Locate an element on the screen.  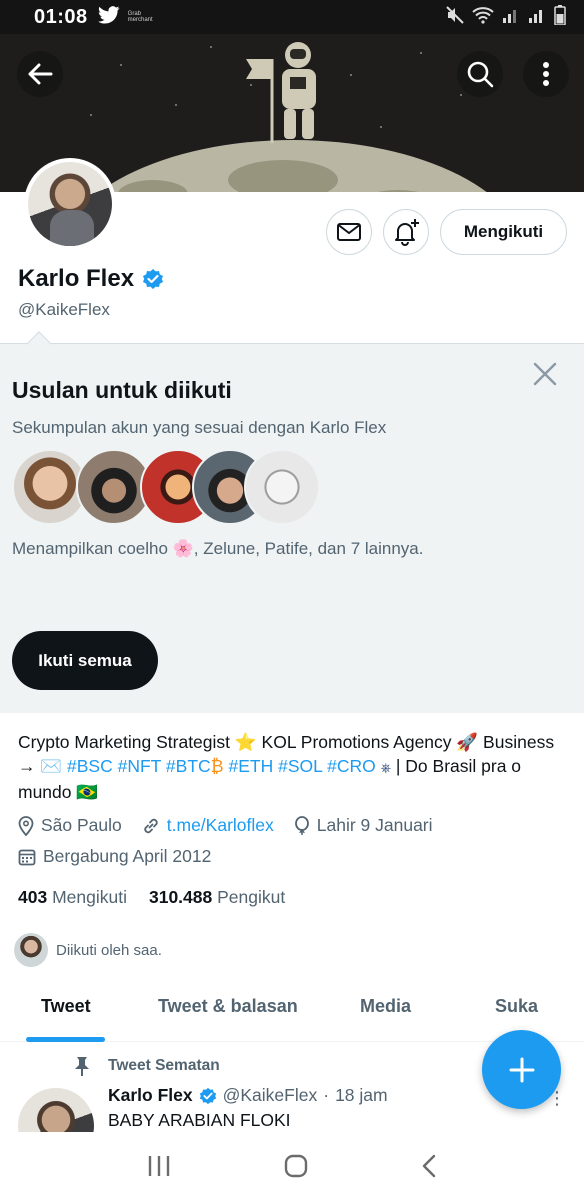
search-button is located at coordinates (480, 74).